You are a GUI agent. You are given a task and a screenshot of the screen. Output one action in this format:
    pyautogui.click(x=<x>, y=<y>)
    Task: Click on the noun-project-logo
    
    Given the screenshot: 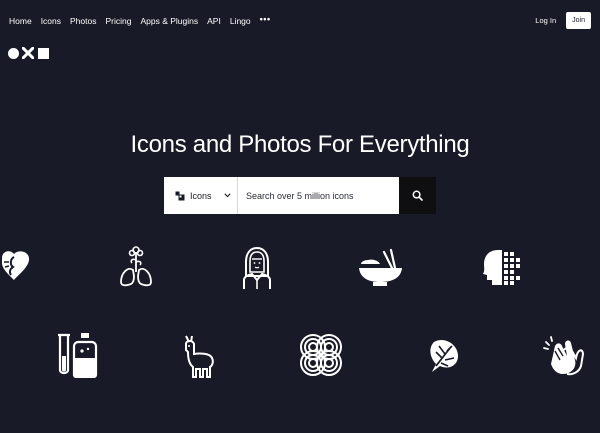 What is the action you would take?
    pyautogui.click(x=28, y=53)
    